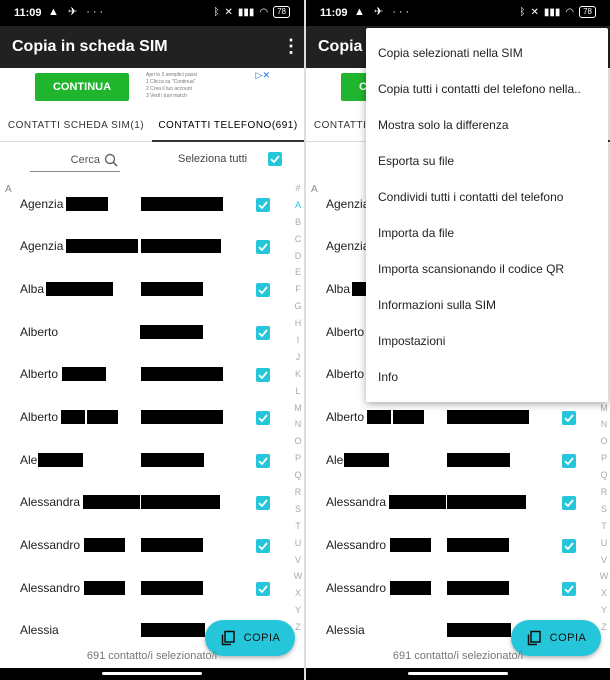 This screenshot has height=680, width=610. What do you see at coordinates (489, 341) in the screenshot?
I see `menu-item-settings: Impostazioni` at bounding box center [489, 341].